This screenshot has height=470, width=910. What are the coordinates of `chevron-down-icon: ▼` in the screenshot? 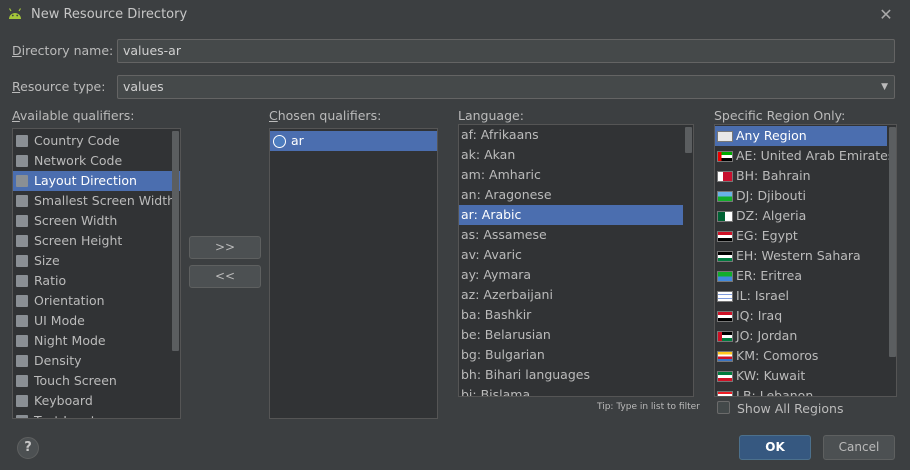 It's located at (884, 87).